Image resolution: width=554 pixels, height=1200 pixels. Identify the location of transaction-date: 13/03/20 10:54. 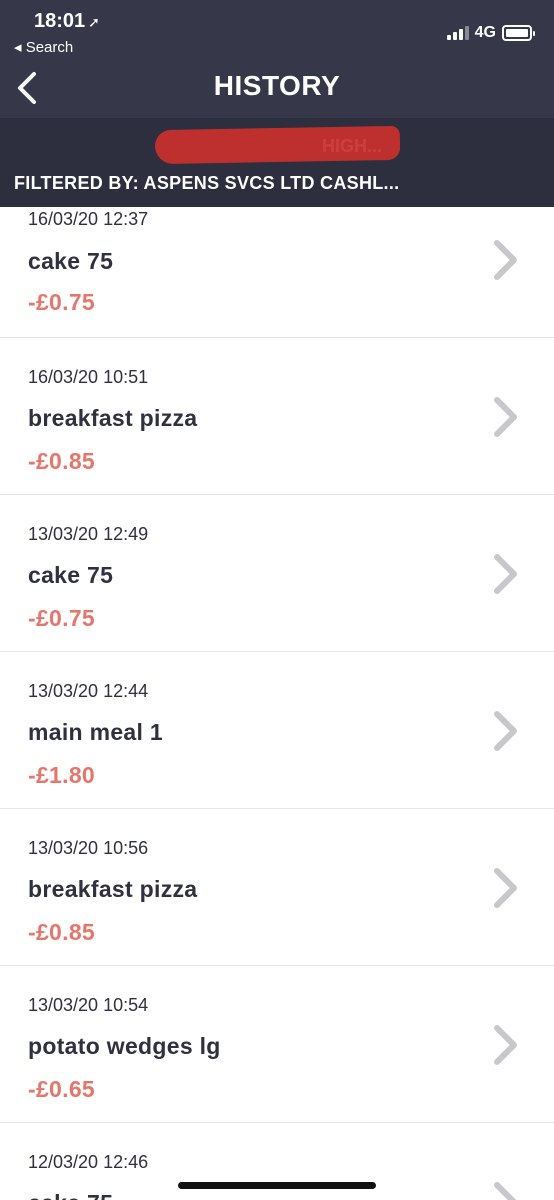
(88, 1005).